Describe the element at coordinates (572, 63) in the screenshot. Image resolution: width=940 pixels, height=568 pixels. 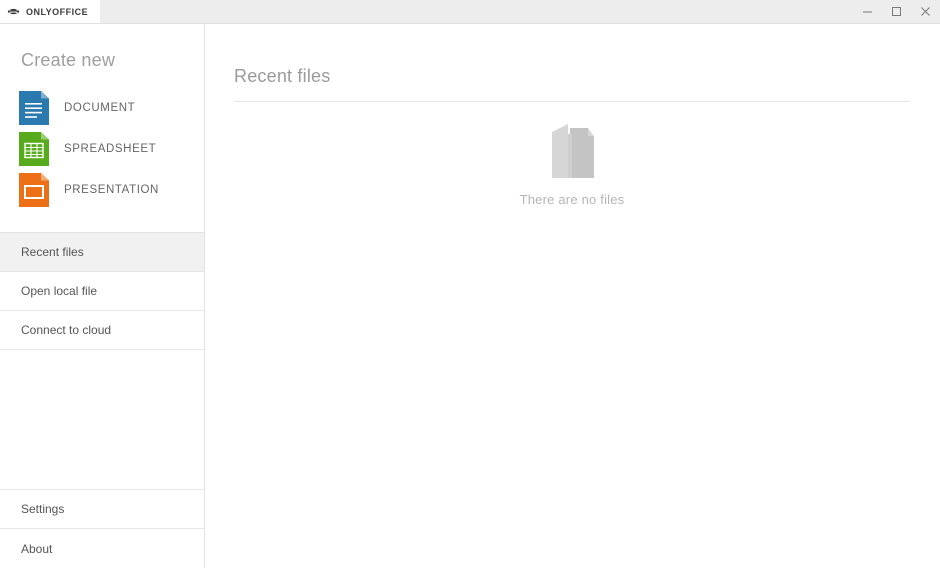
I see `content-header: Recent files` at that location.